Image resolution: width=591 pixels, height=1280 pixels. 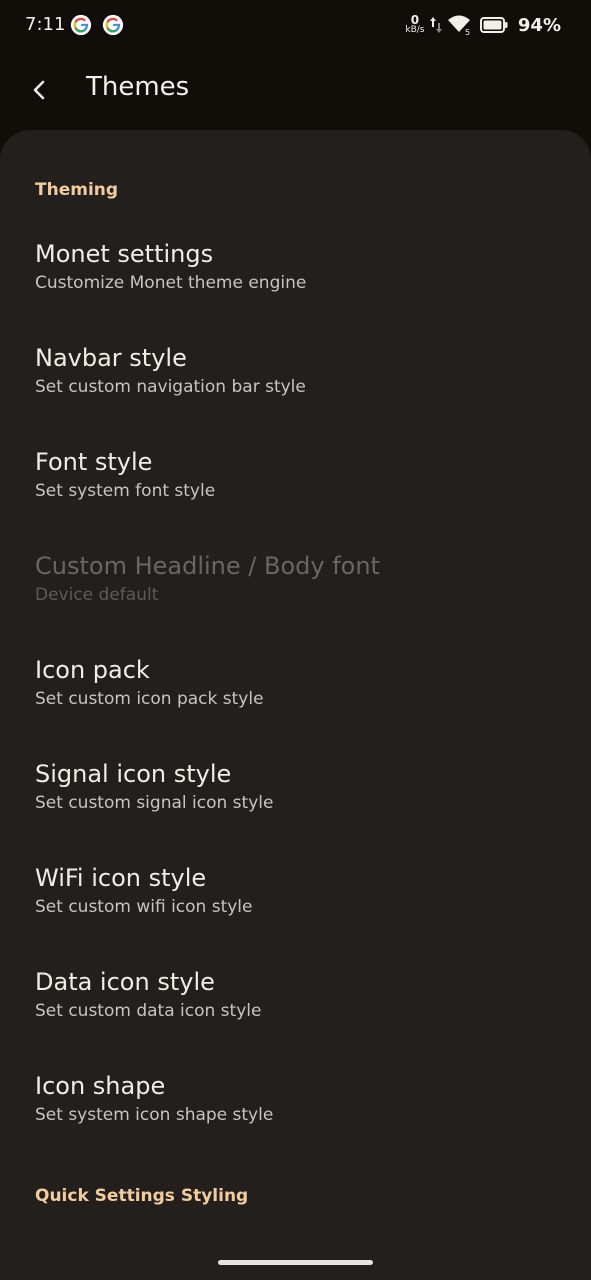 I want to click on pref-title: Font style, so click(x=94, y=462).